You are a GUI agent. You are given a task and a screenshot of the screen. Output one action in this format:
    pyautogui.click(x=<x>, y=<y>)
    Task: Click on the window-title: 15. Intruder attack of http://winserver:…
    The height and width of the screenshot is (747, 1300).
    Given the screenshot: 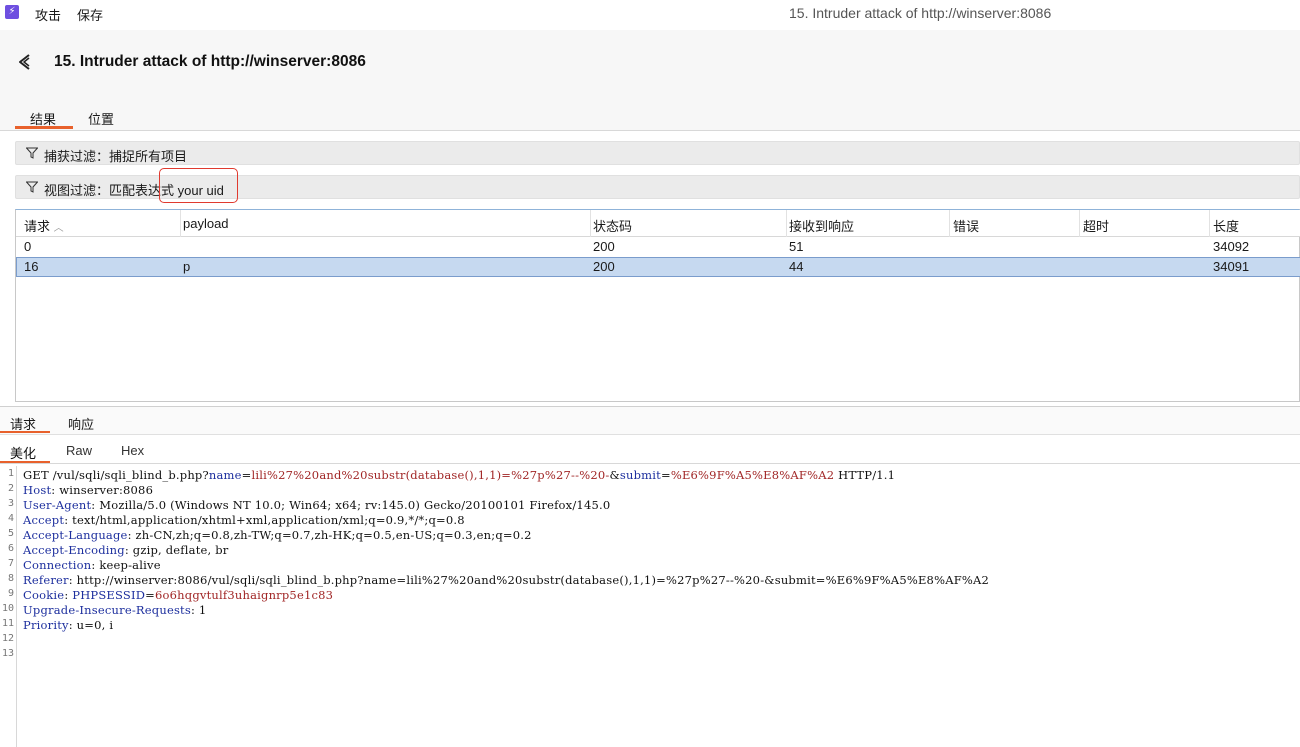 What is the action you would take?
    pyautogui.click(x=920, y=13)
    